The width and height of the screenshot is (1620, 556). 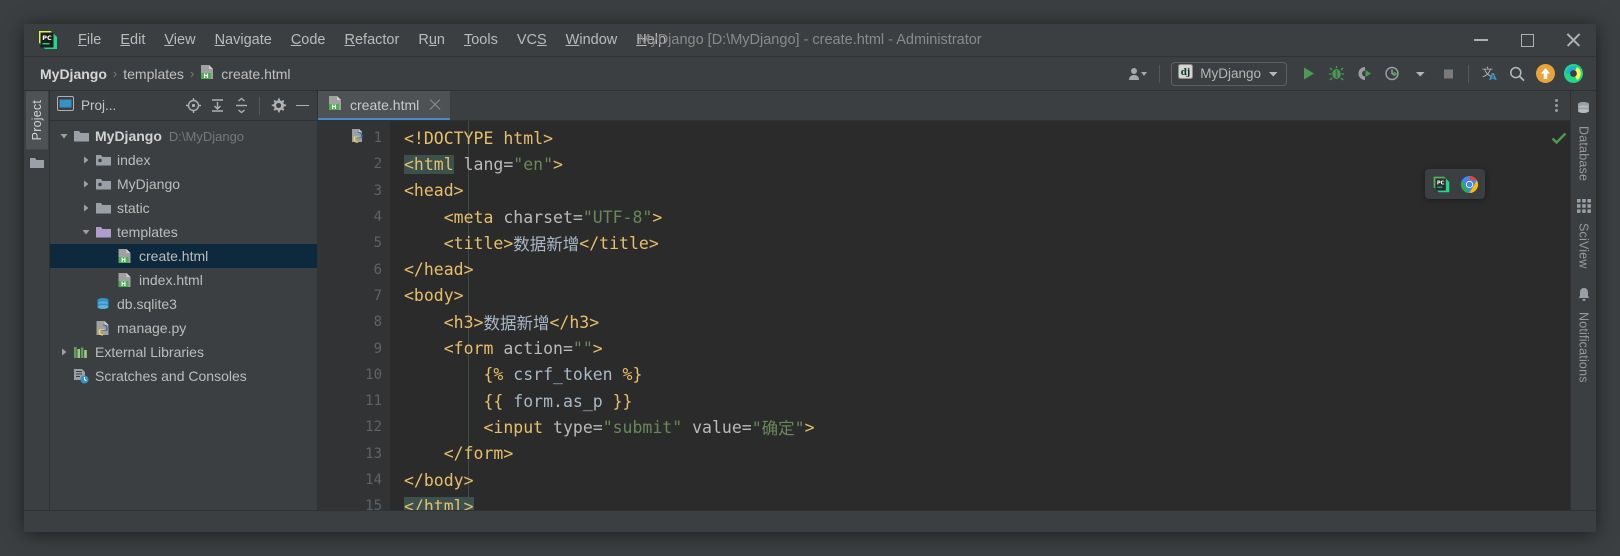 What do you see at coordinates (245, 73) in the screenshot?
I see `breadcrumb-item-file: H create.html` at bounding box center [245, 73].